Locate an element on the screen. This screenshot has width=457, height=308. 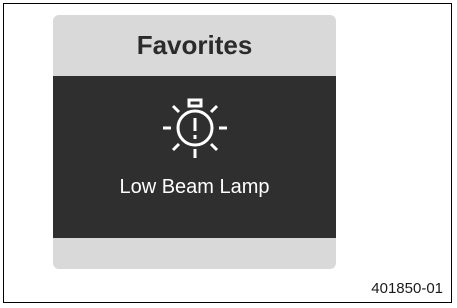
panel-title: Favorites is located at coordinates (194, 45).